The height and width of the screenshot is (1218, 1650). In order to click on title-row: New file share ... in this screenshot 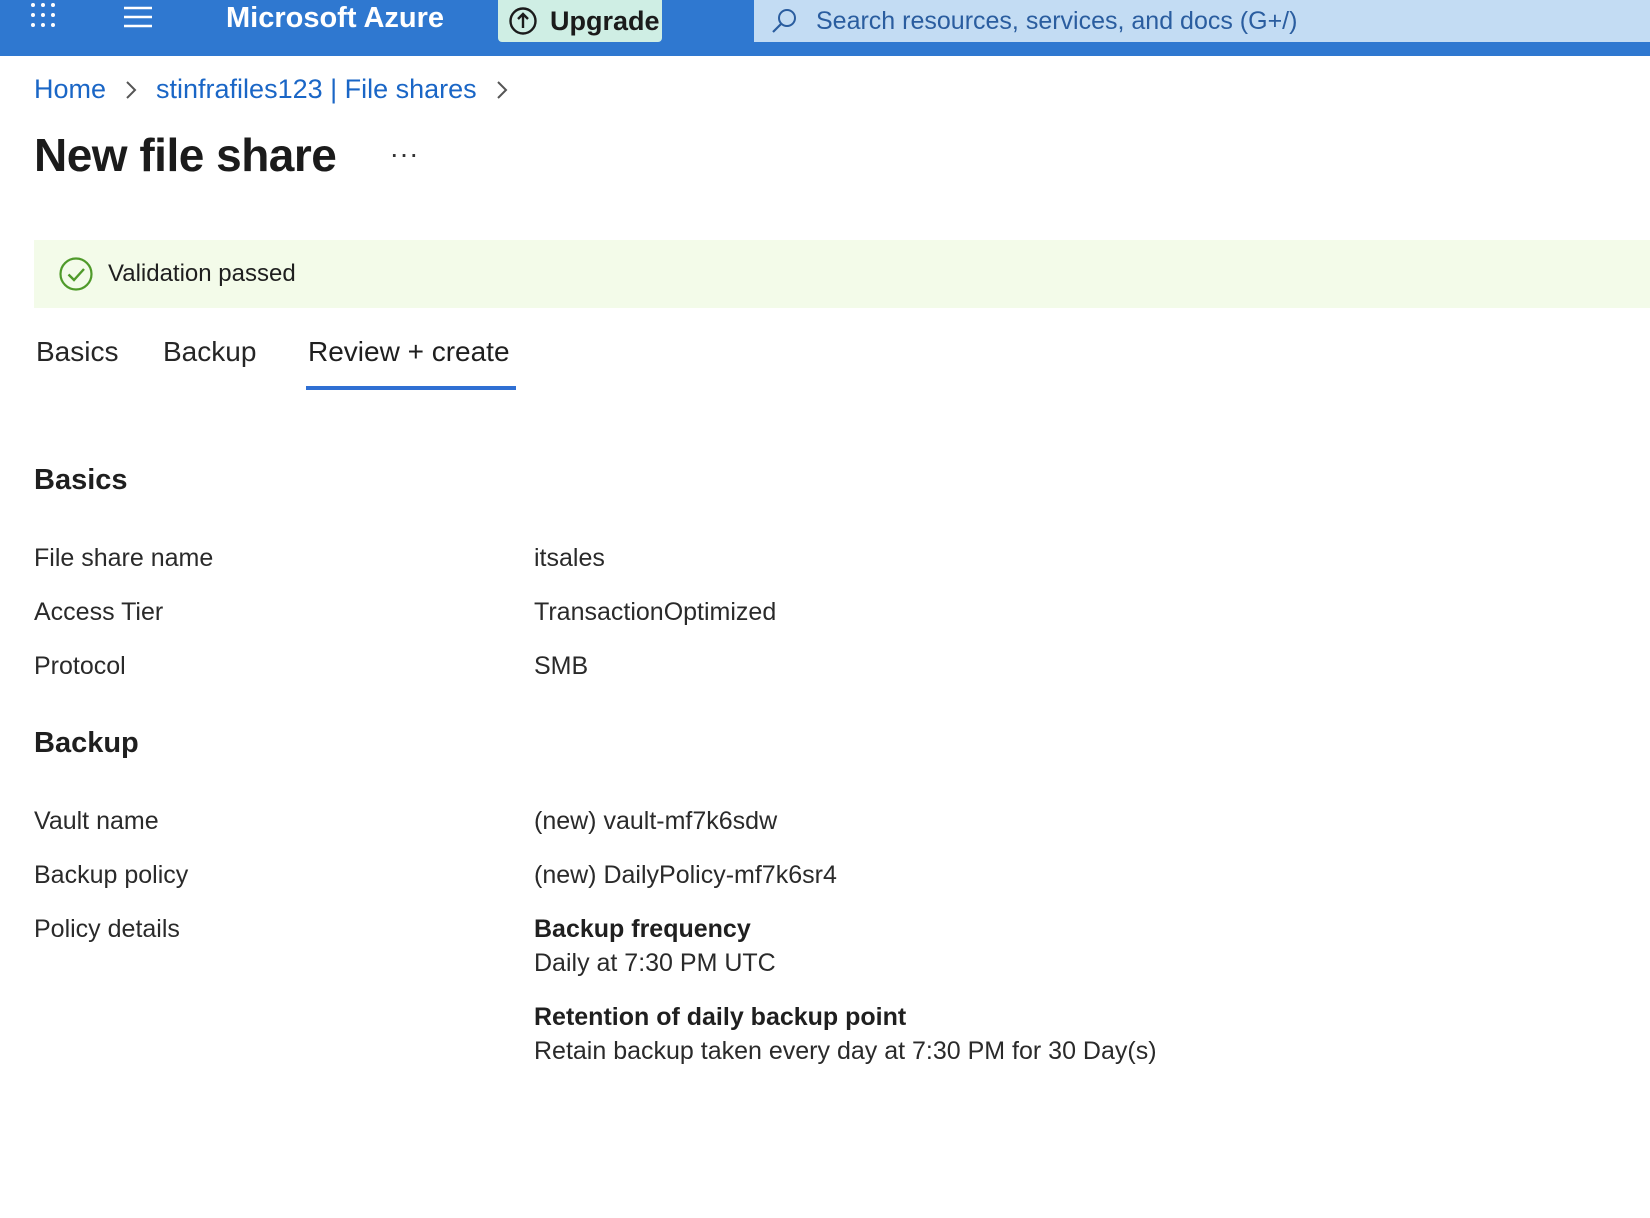, I will do `click(227, 155)`.